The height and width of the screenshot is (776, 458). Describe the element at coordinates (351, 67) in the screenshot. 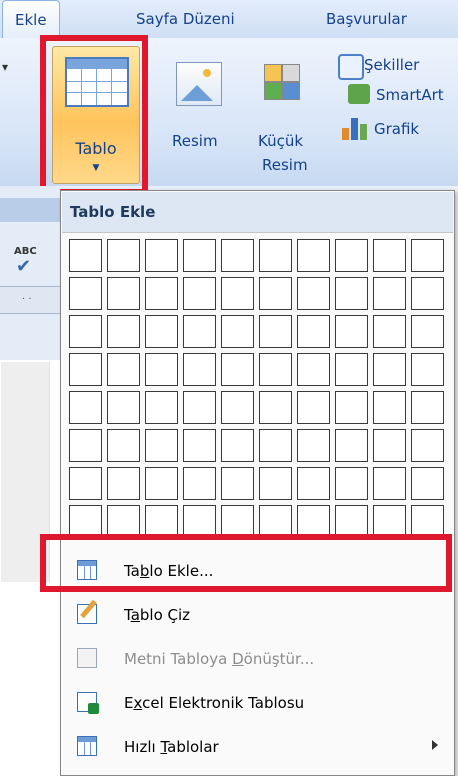

I see `shapes-icon` at that location.